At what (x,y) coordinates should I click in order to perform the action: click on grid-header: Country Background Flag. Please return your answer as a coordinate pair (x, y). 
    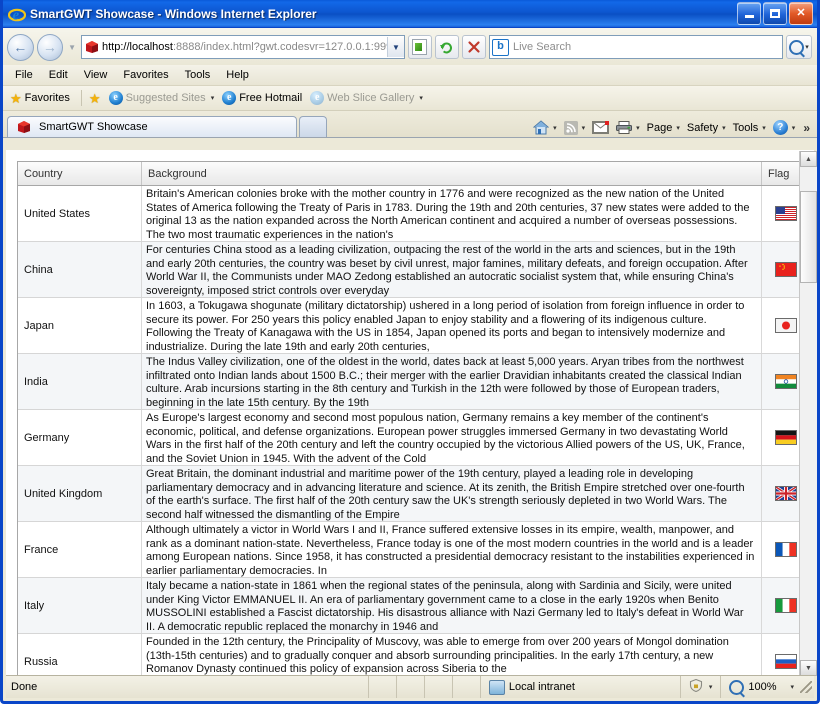
    Looking at the image, I should click on (414, 174).